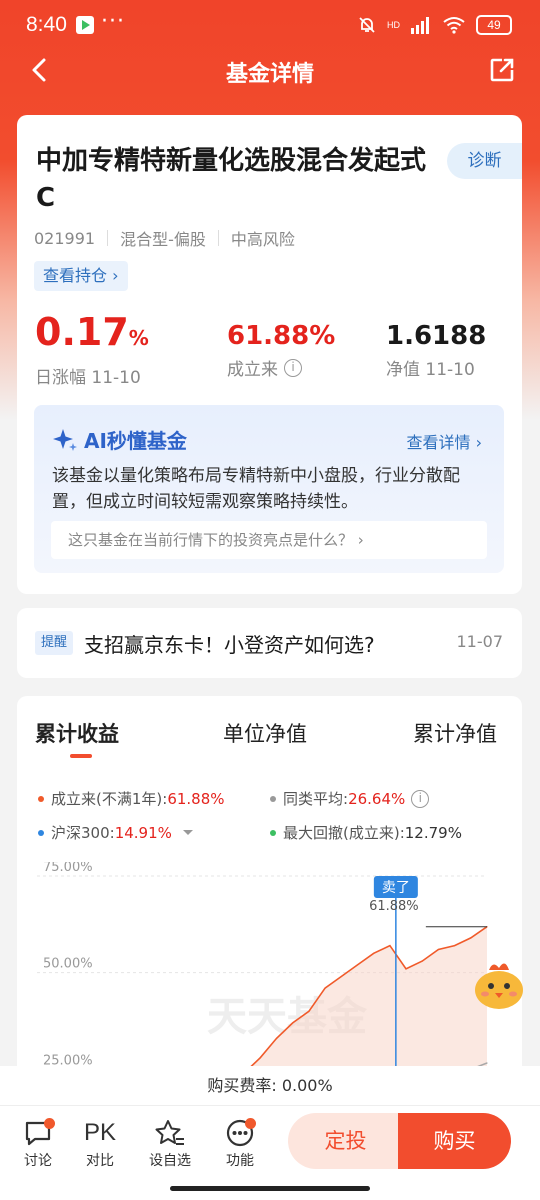  I want to click on inception-return-stat: 61.88% 成立来 i, so click(281, 350).